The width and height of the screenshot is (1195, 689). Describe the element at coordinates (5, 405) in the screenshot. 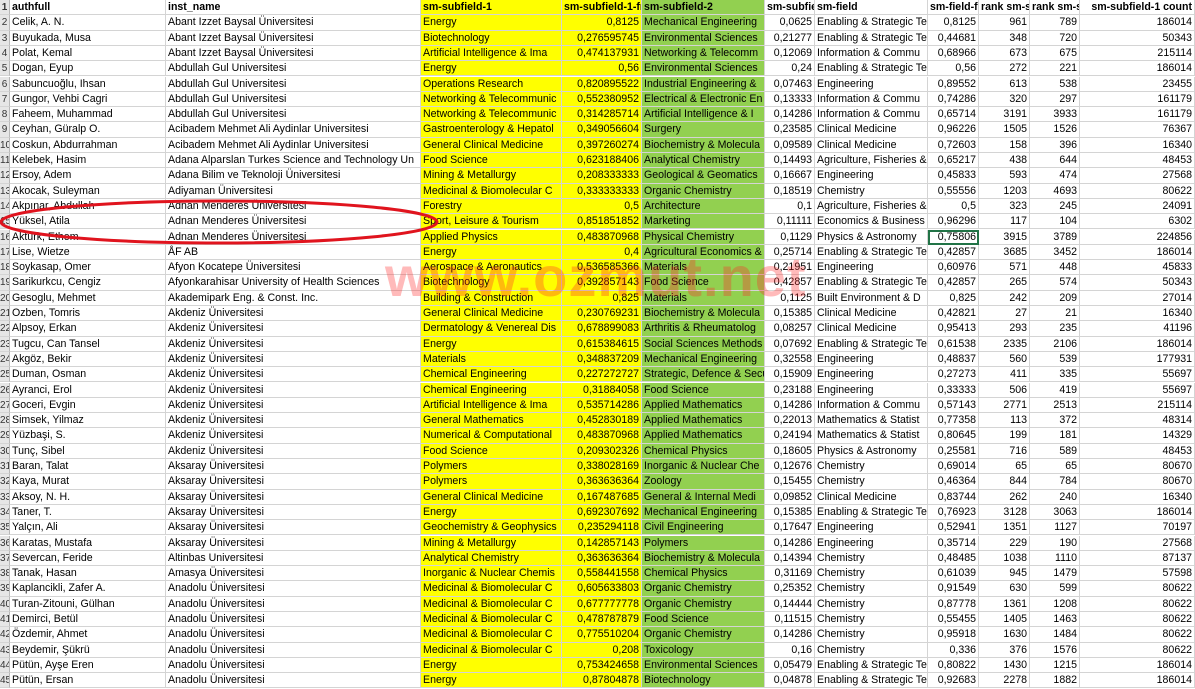

I see `row-number: 27` at that location.